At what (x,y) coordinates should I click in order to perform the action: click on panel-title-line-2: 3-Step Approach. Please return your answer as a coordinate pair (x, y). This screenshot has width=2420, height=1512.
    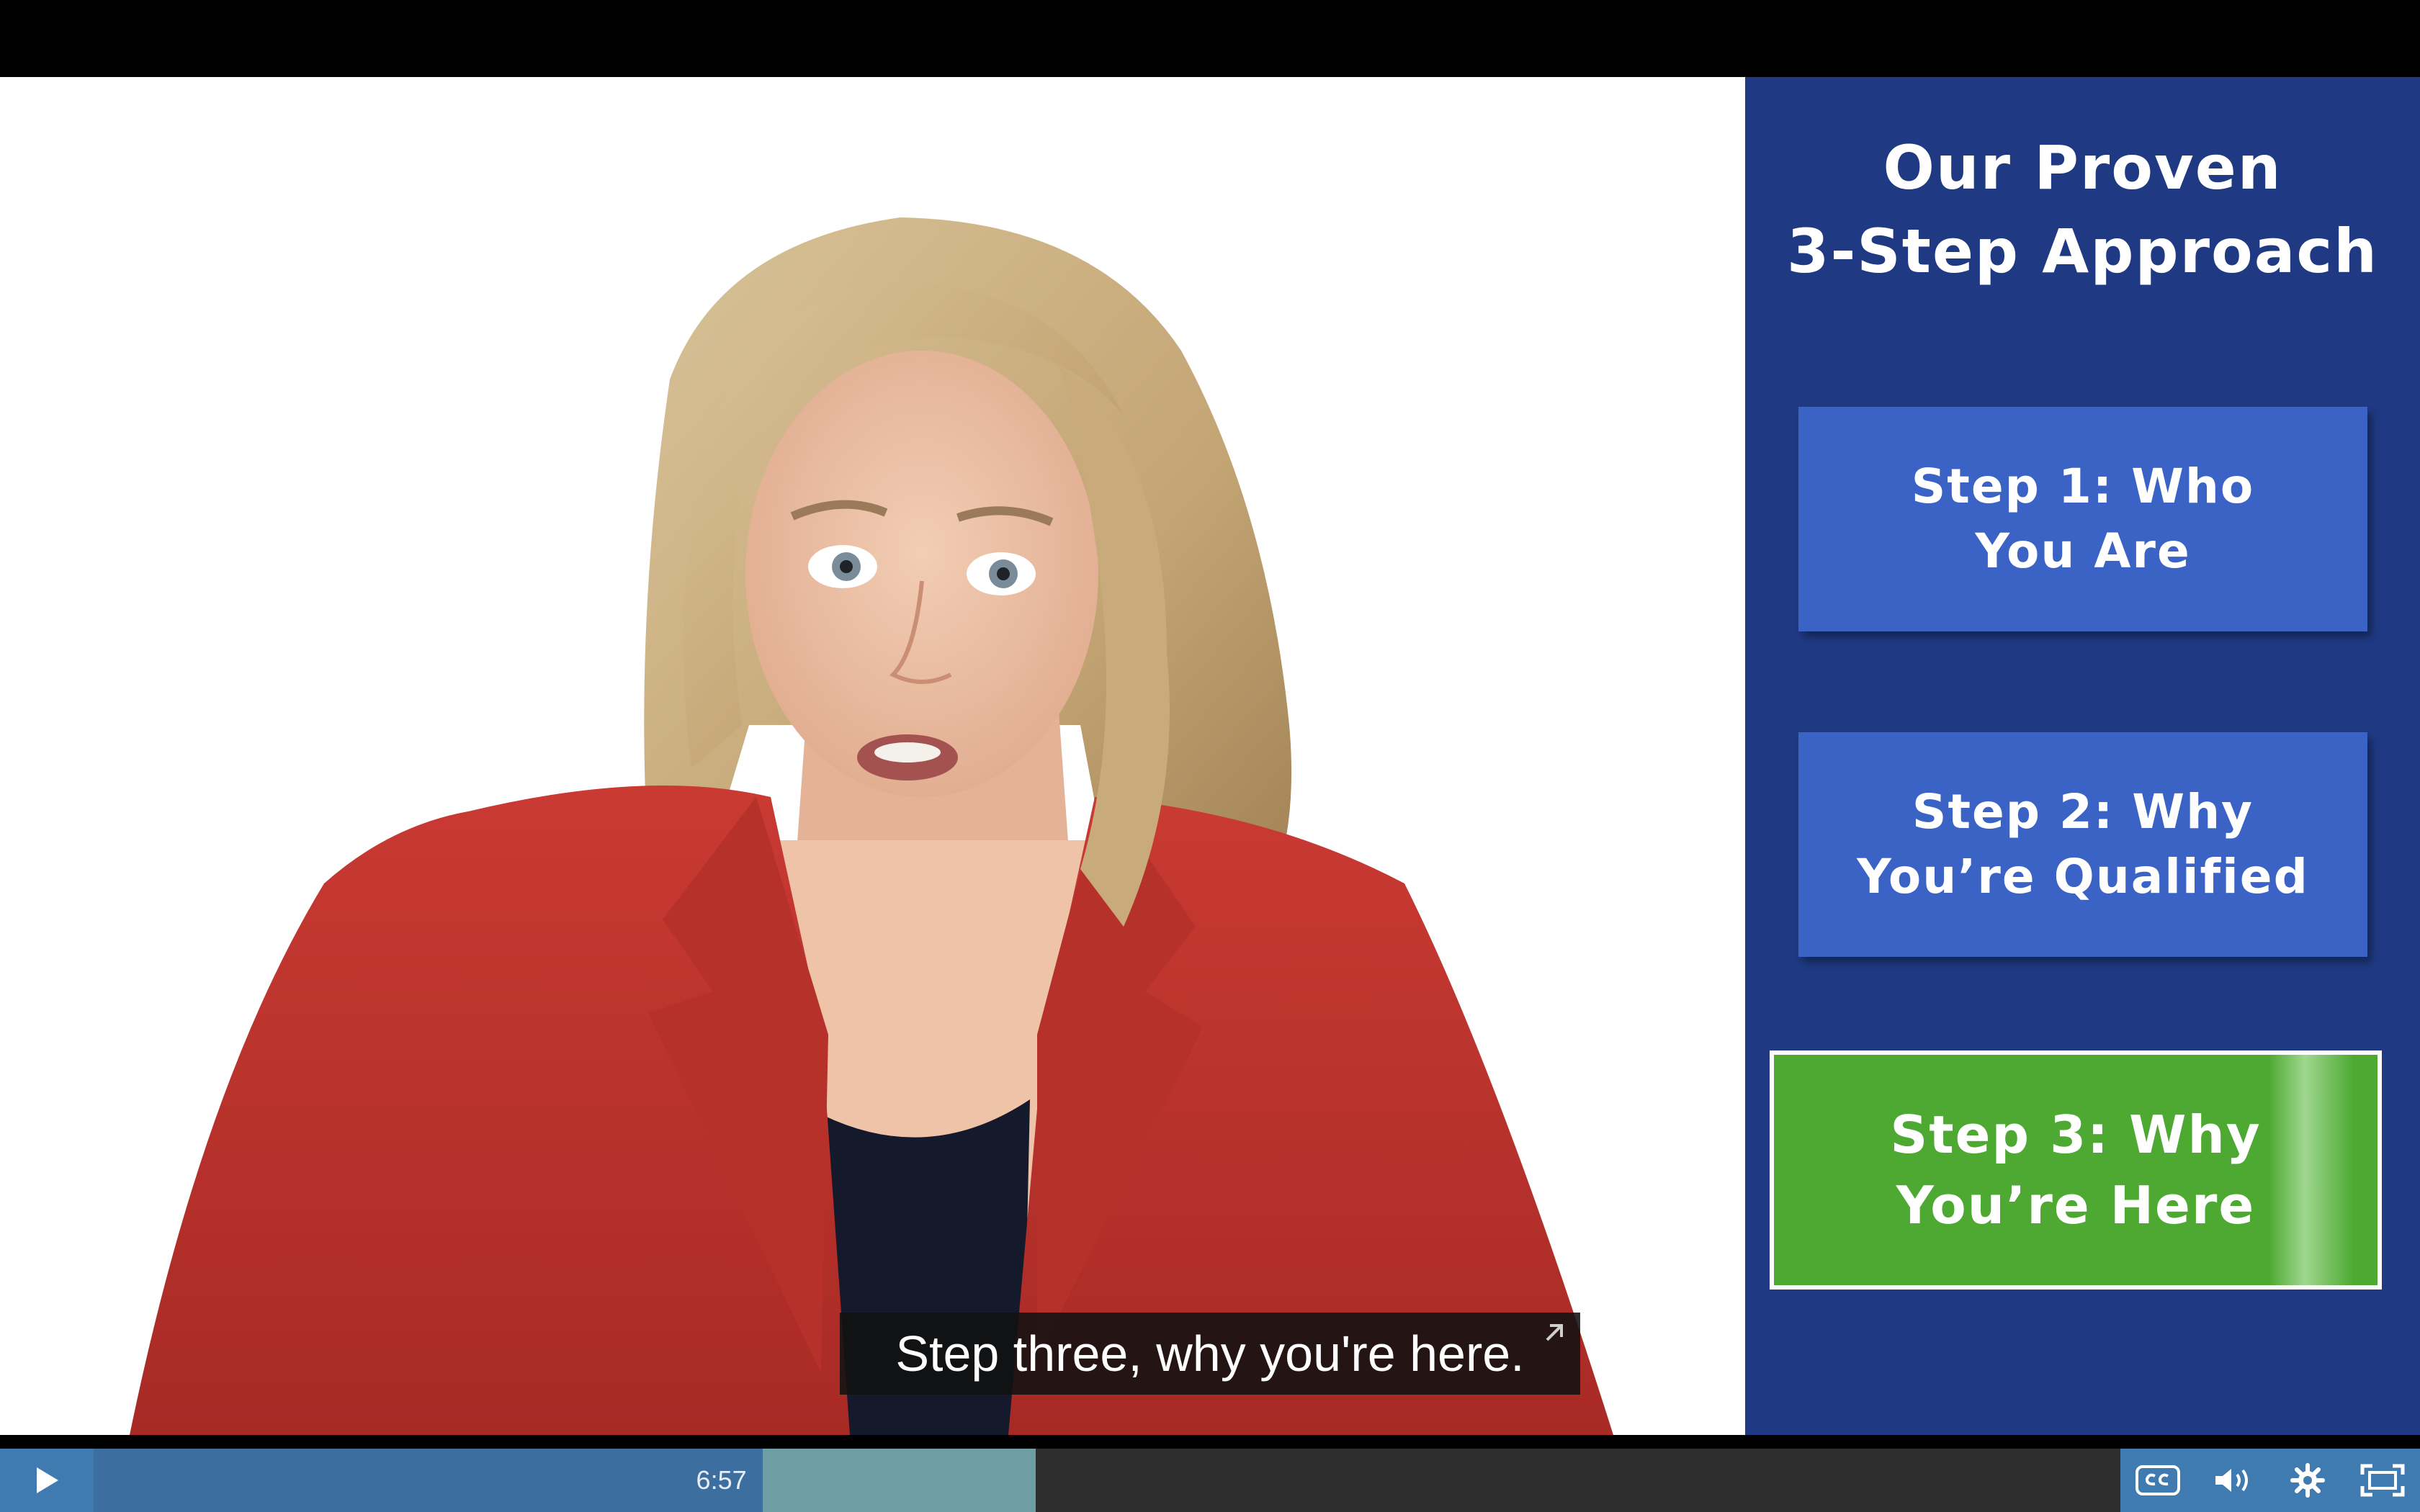
    Looking at the image, I should click on (2082, 251).